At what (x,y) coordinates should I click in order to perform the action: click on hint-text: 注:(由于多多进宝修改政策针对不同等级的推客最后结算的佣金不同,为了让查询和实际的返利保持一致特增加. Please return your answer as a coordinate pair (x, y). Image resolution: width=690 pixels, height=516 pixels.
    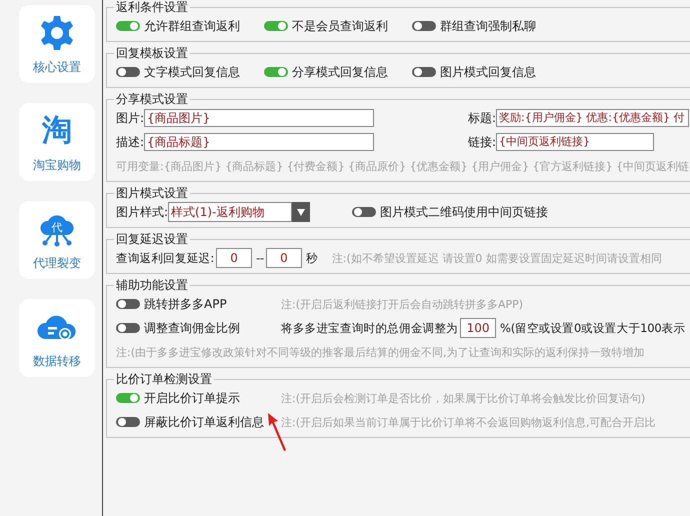
    Looking at the image, I should click on (380, 352).